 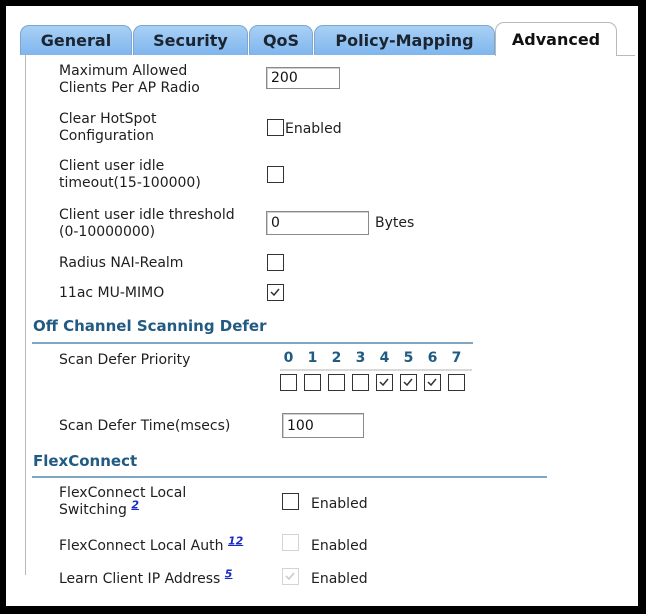 I want to click on priority-5-checkbox, so click(x=408, y=382).